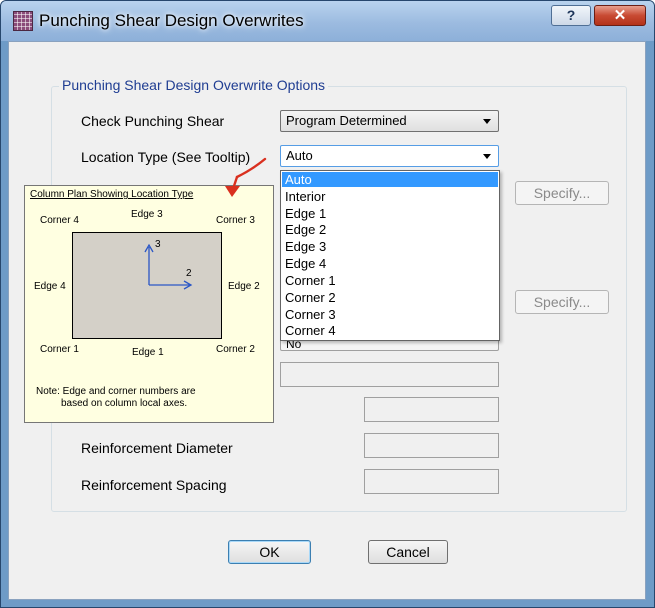 The height and width of the screenshot is (608, 655). I want to click on check-punching-shear-label: Check Punching Shear, so click(153, 121).